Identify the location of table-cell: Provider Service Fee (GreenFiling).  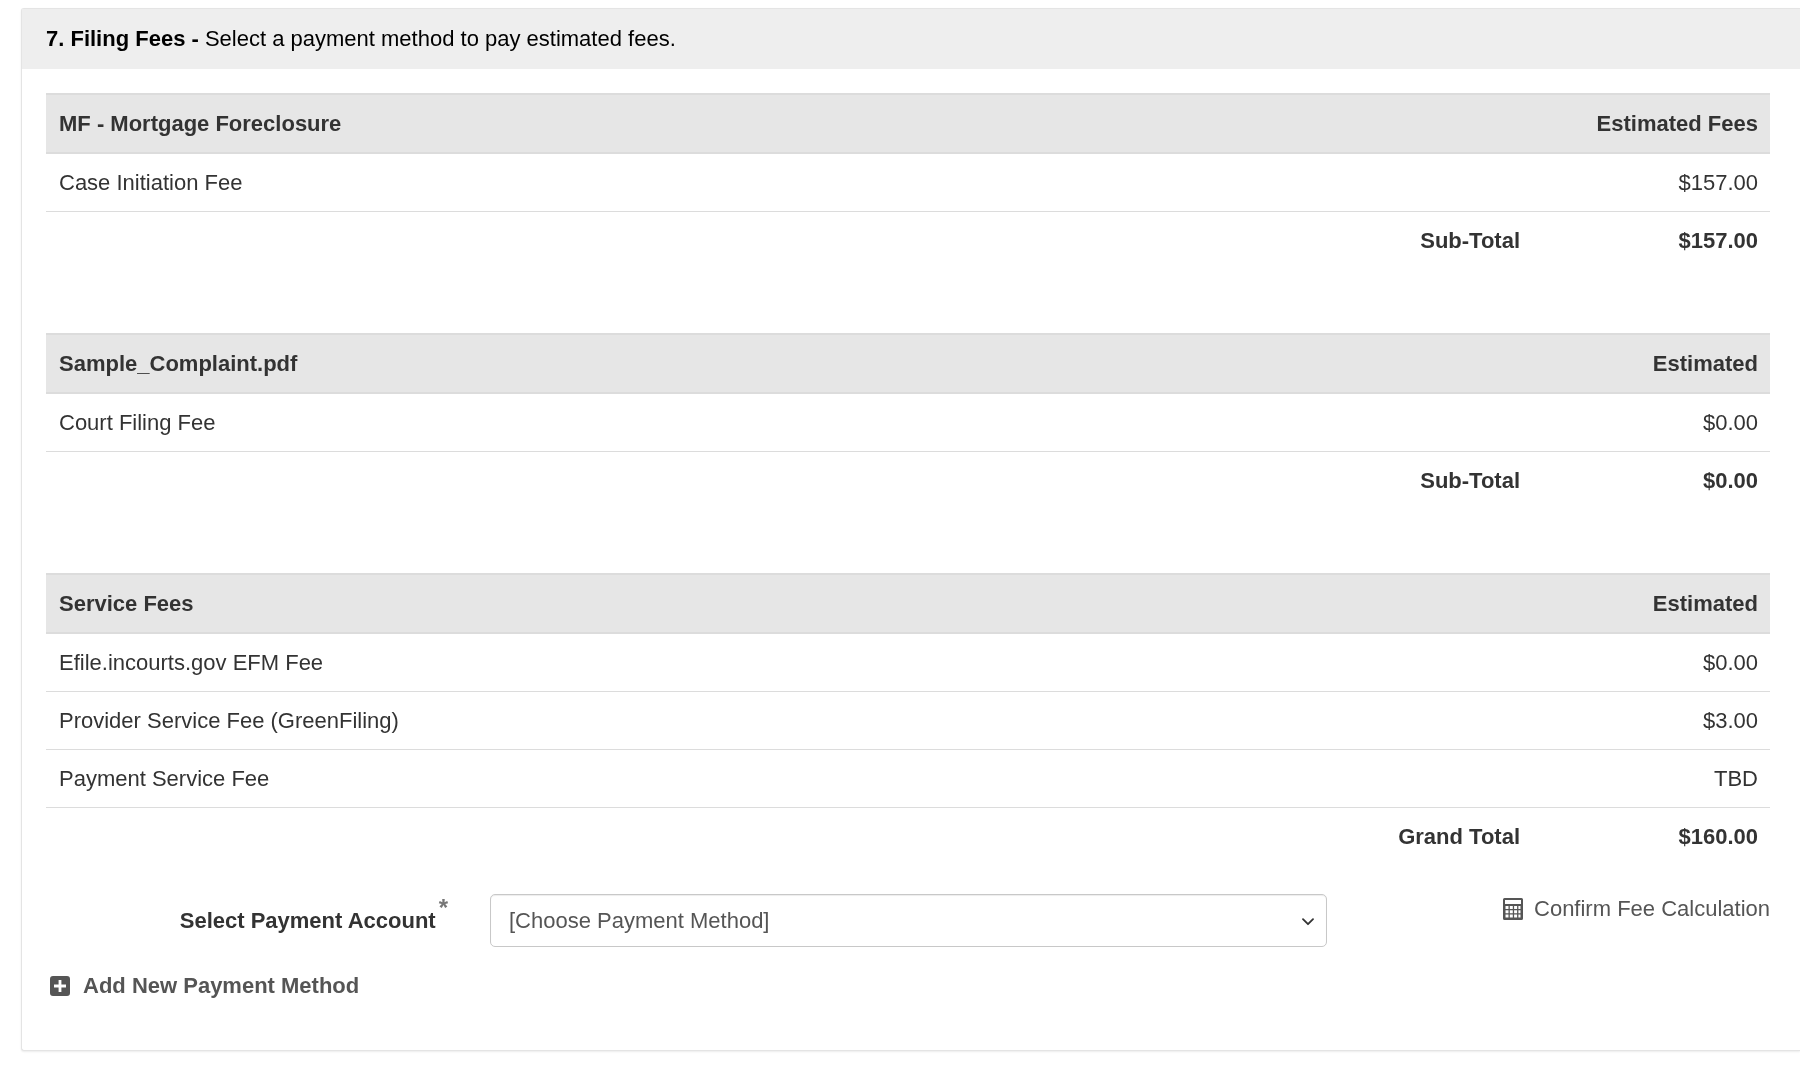
(229, 720).